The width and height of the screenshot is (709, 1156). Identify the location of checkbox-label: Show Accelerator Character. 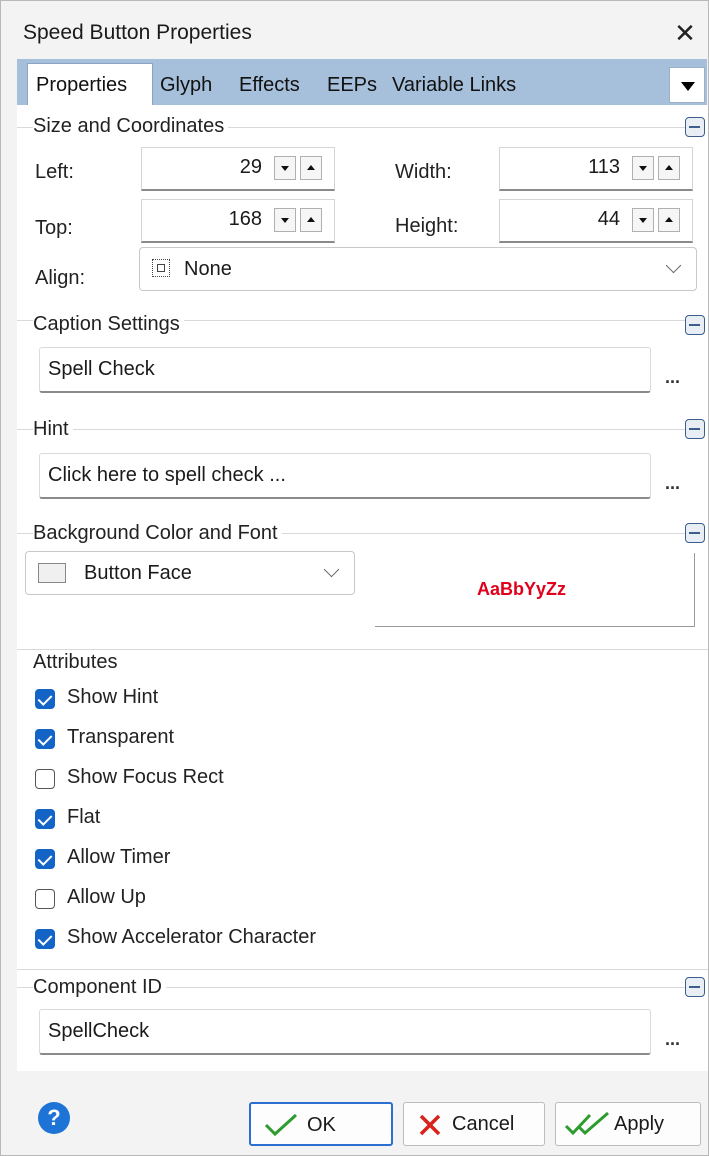
(192, 937).